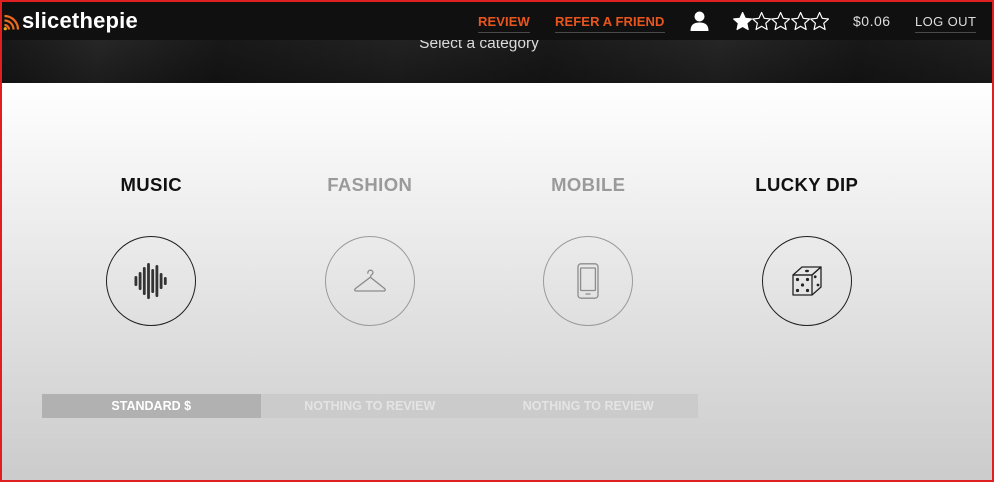 Image resolution: width=994 pixels, height=482 pixels. What do you see at coordinates (151, 184) in the screenshot?
I see `category-label: MUSIC` at bounding box center [151, 184].